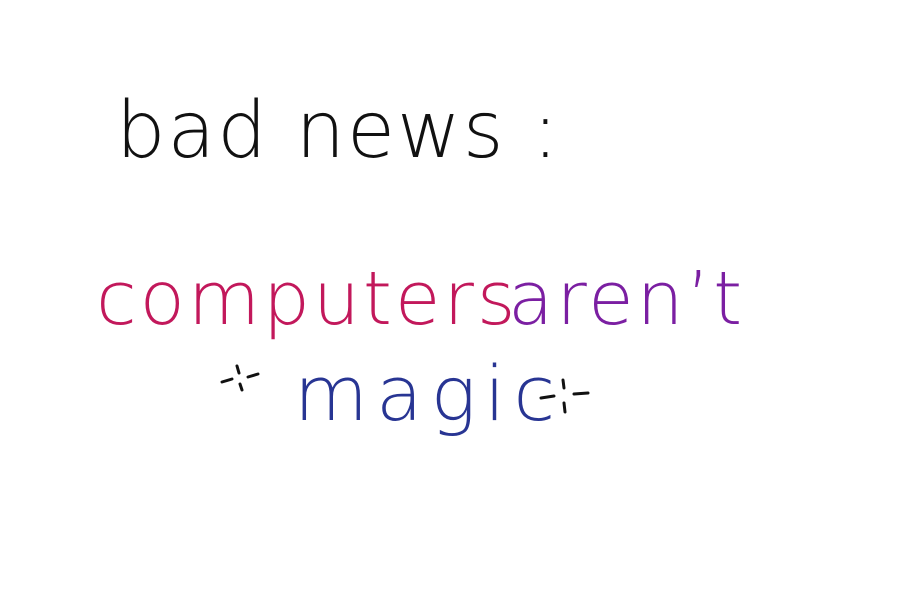  Describe the element at coordinates (307, 299) in the screenshot. I see `word-computers: computers` at that location.